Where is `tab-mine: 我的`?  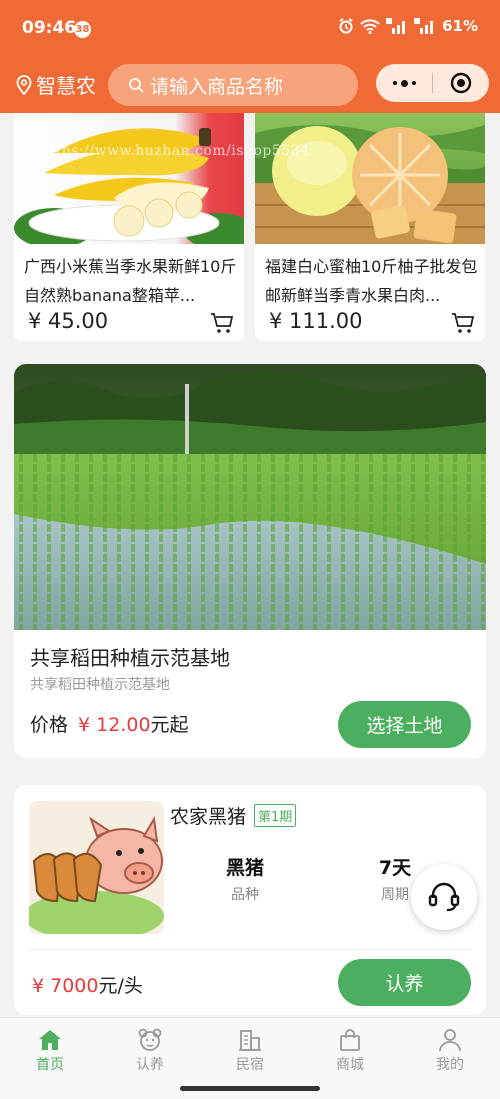
tab-mine: 我的 is located at coordinates (450, 1051).